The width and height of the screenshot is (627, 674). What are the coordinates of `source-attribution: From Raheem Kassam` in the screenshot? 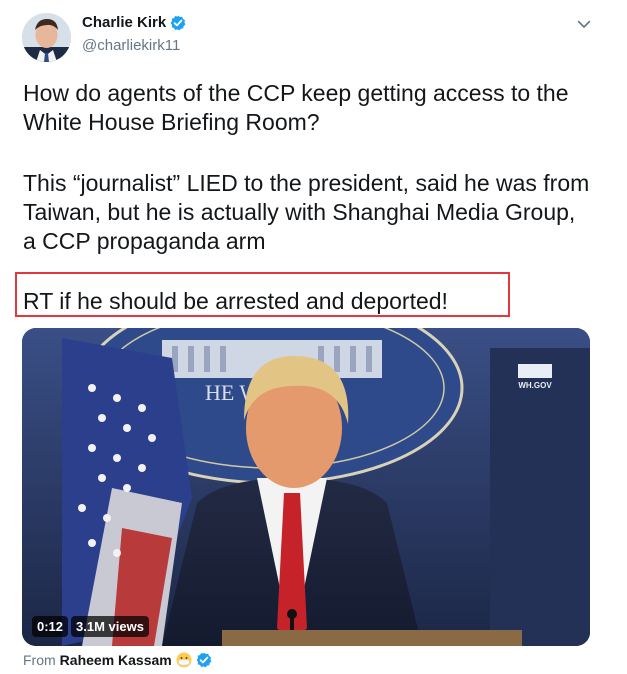 It's located at (117, 660).